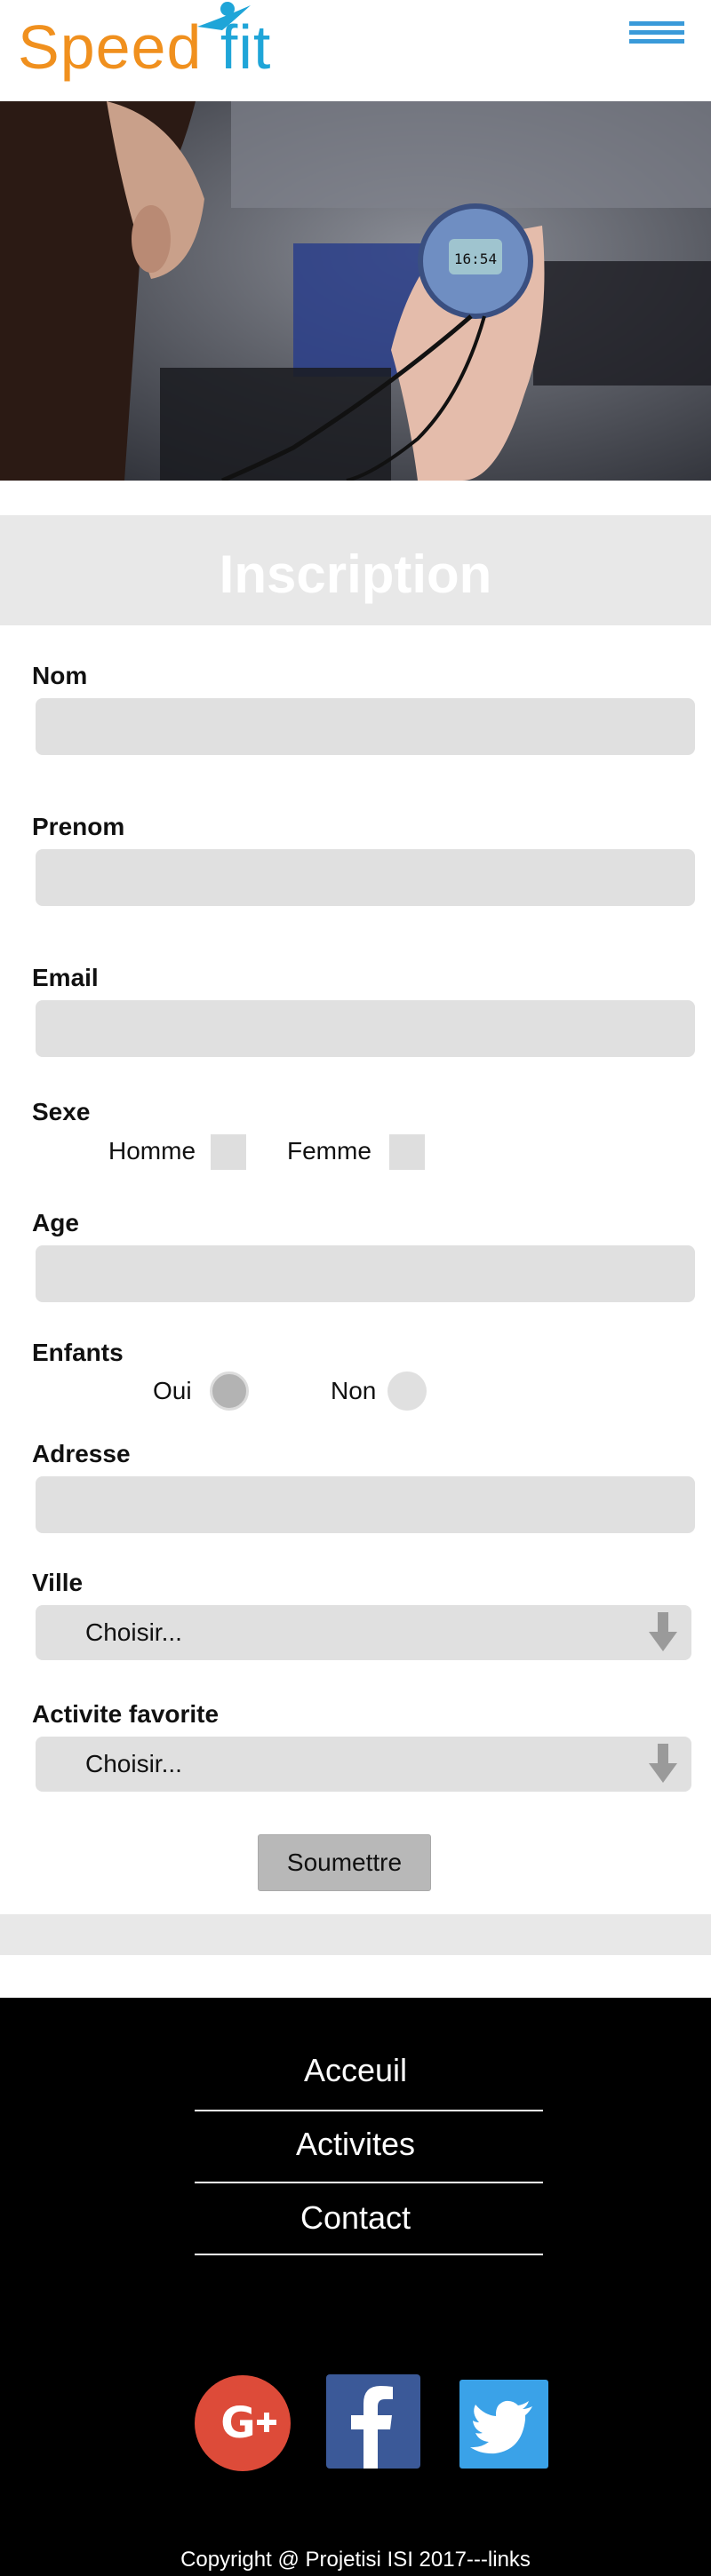 Image resolution: width=711 pixels, height=2576 pixels. I want to click on form-bottom-band, so click(355, 1934).